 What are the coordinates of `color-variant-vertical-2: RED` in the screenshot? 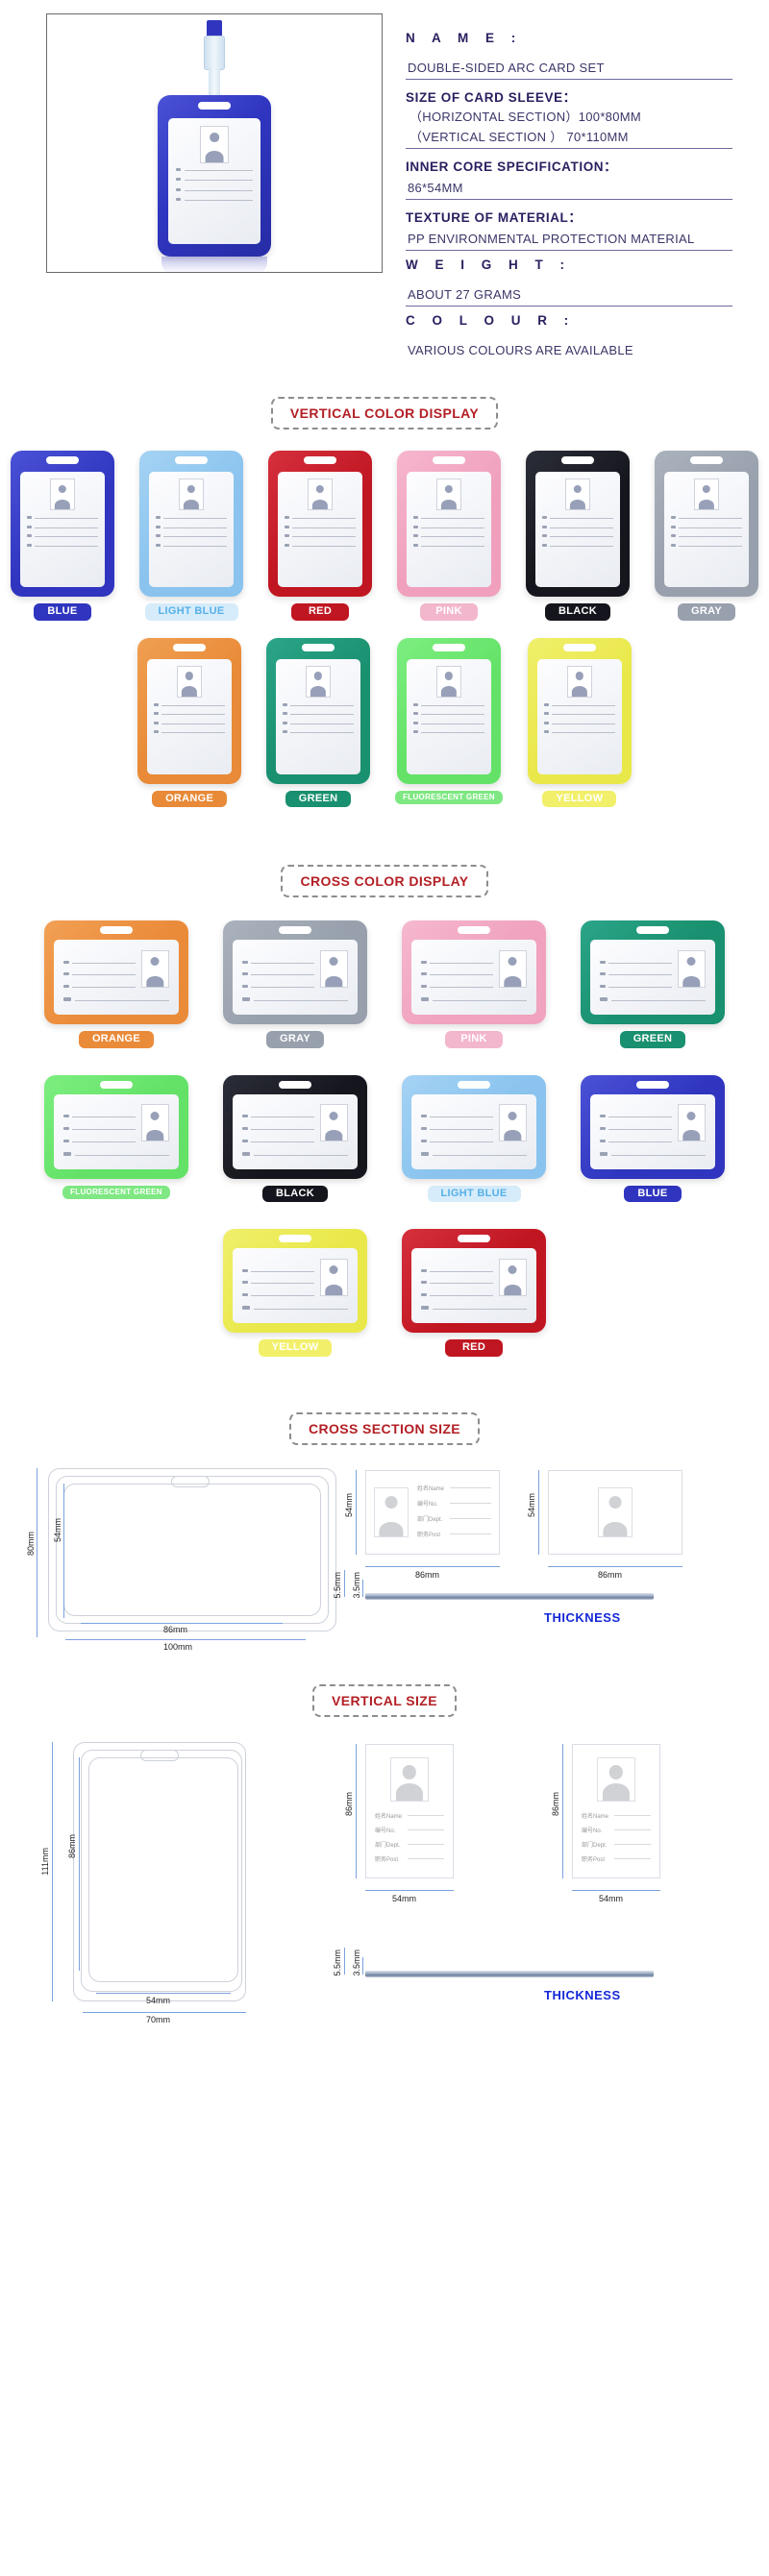 It's located at (320, 536).